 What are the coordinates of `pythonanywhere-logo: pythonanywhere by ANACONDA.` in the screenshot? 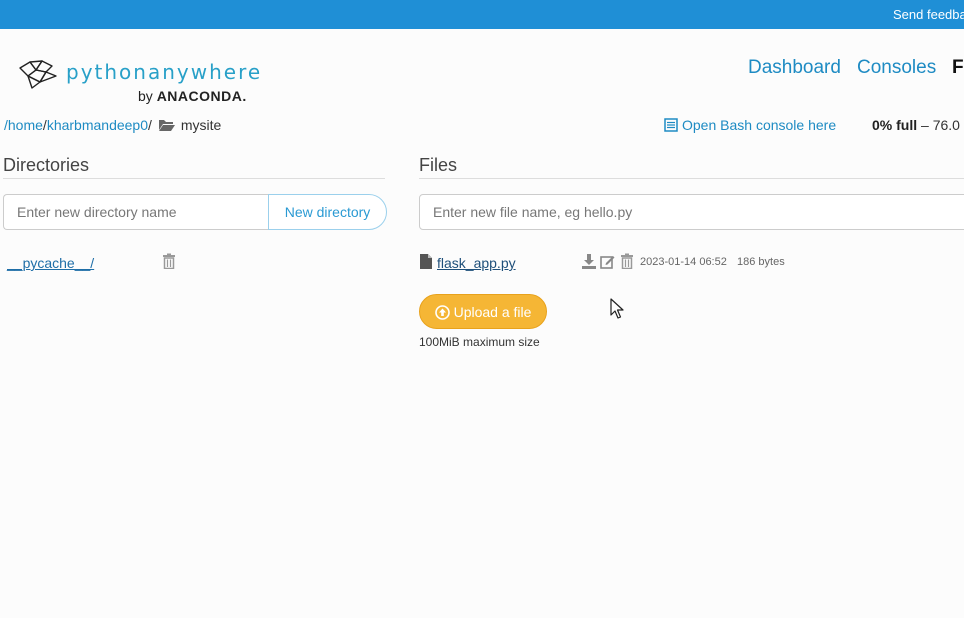 It's located at (141, 81).